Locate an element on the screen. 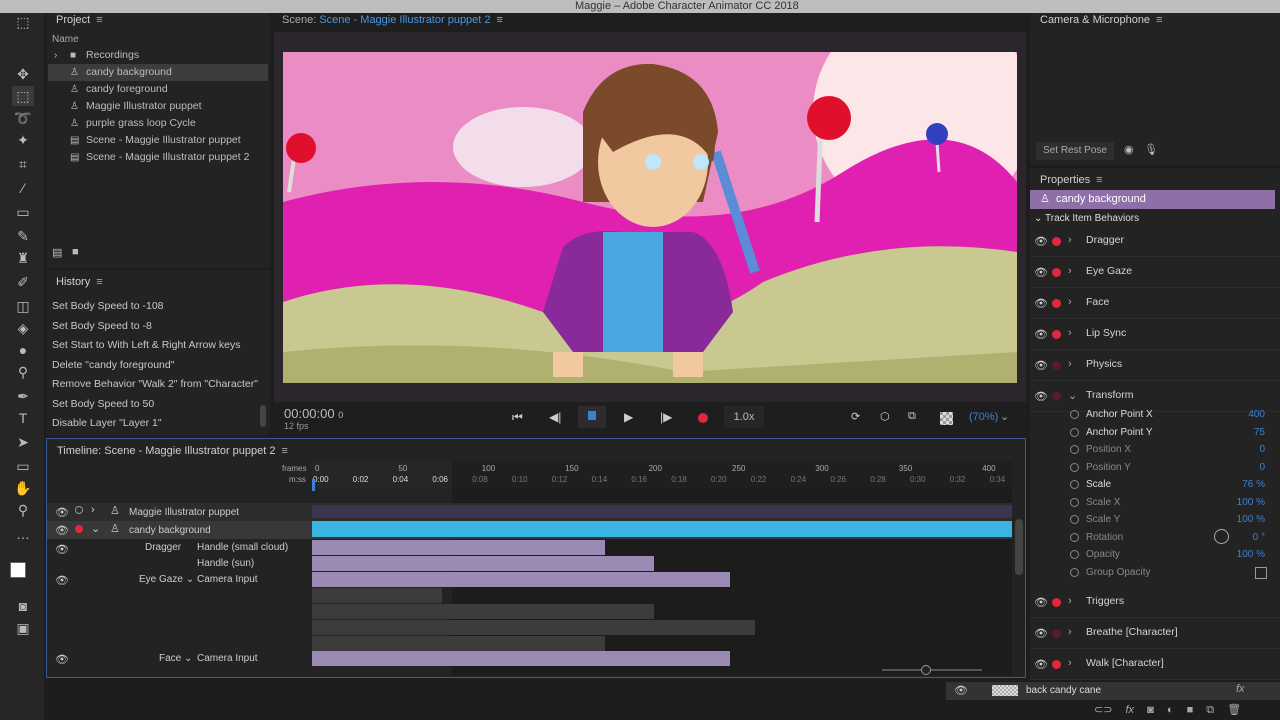 The height and width of the screenshot is (720, 1280). transform-param: Scale 76 % is located at coordinates (1155, 486).